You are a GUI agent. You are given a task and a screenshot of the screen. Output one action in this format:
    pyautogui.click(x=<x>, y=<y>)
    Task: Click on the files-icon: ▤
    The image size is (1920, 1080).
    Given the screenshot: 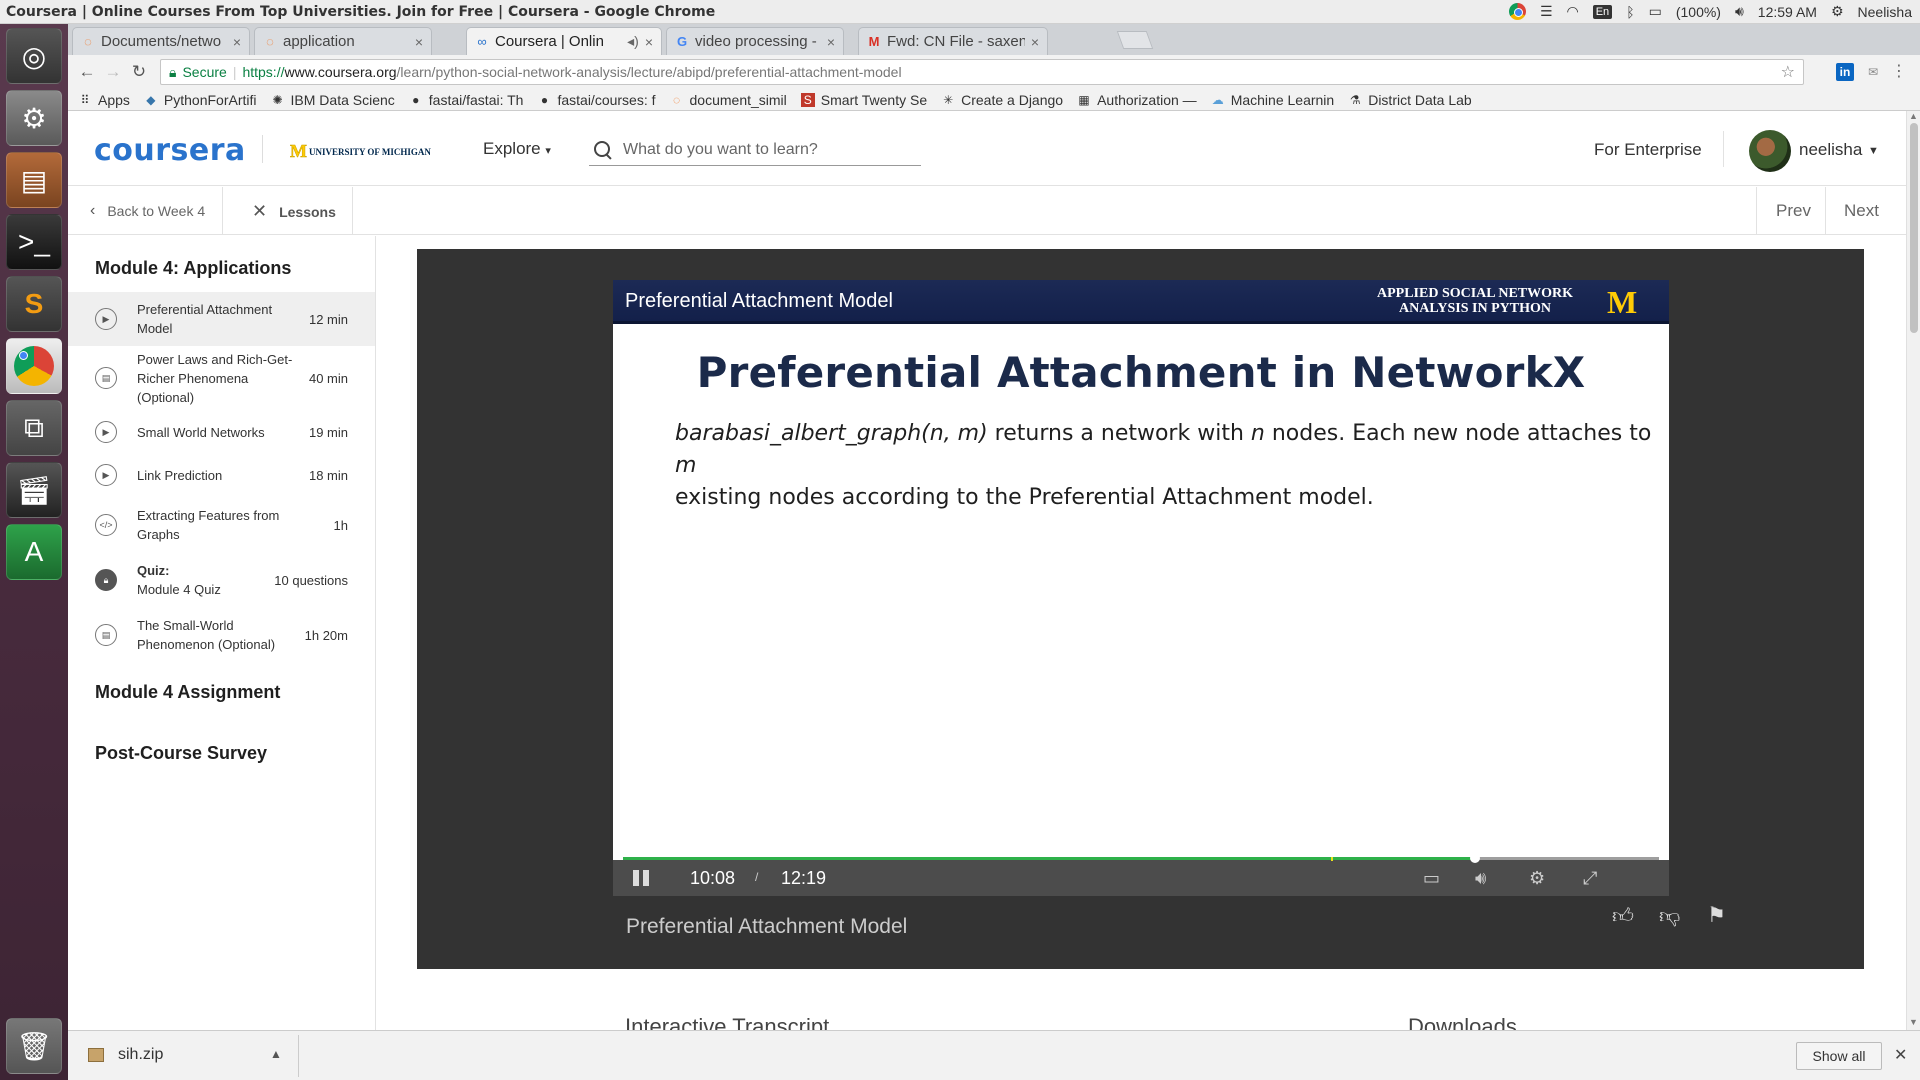 What is the action you would take?
    pyautogui.click(x=34, y=180)
    